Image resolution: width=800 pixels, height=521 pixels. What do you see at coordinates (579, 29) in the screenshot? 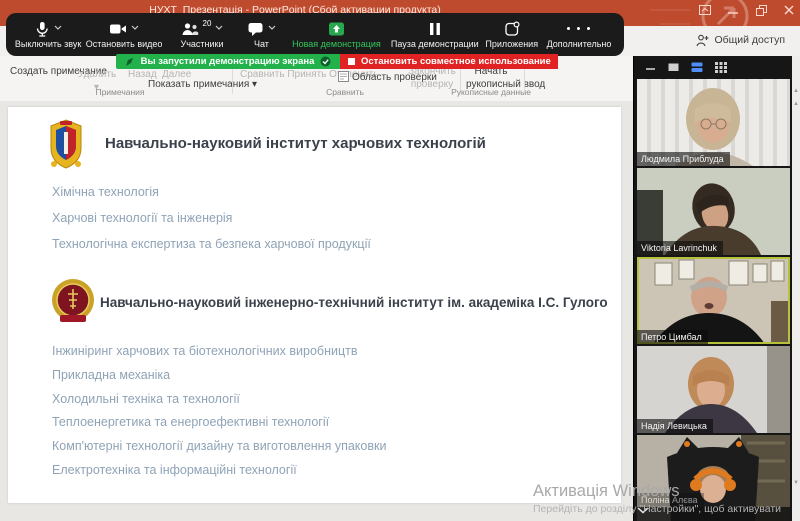
I see `more-dots-icon` at bounding box center [579, 29].